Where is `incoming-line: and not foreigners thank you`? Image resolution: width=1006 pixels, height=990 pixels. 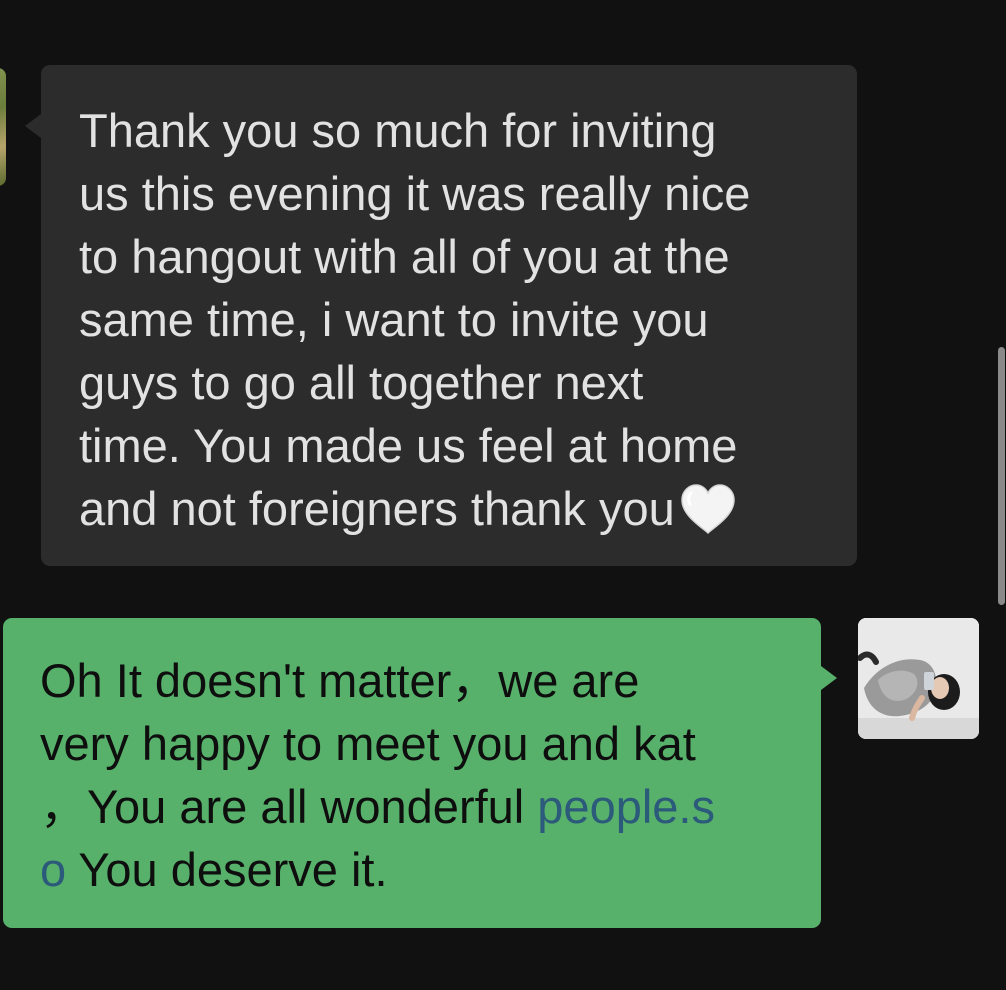
incoming-line: and not foreigners thank you is located at coordinates (377, 508).